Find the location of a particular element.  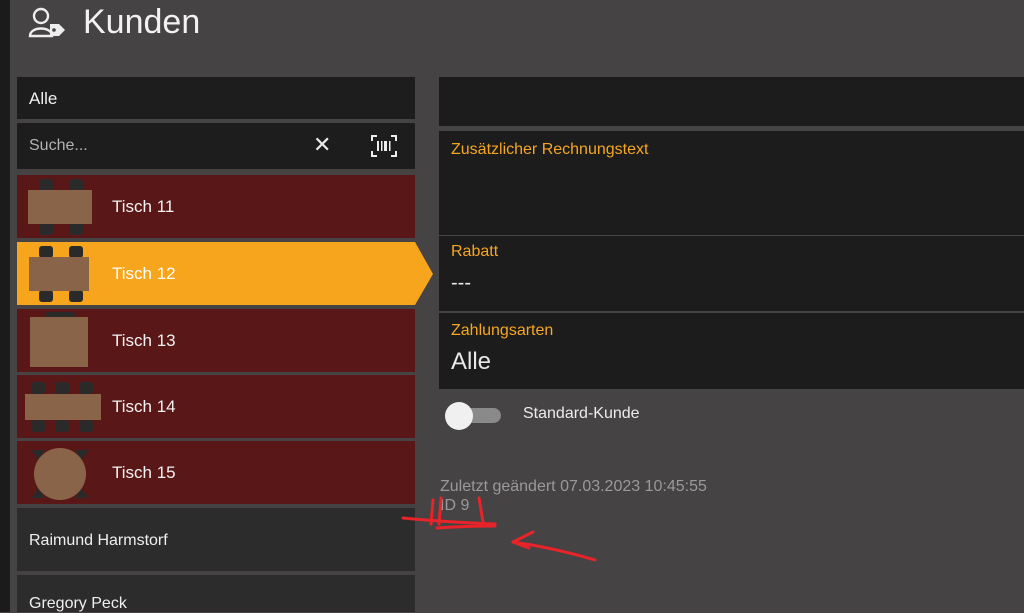

payment-methods-caption: Zahlungsarten is located at coordinates (502, 330).